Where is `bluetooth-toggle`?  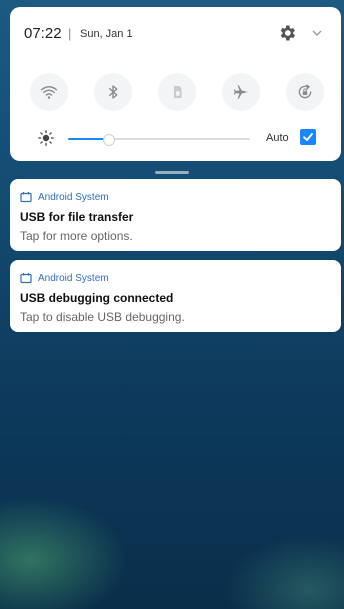
bluetooth-toggle is located at coordinates (113, 92).